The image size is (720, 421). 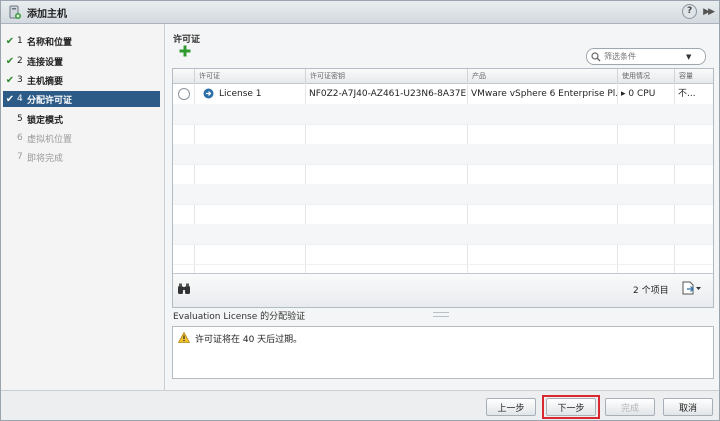 I want to click on splitter-grip, so click(x=441, y=314).